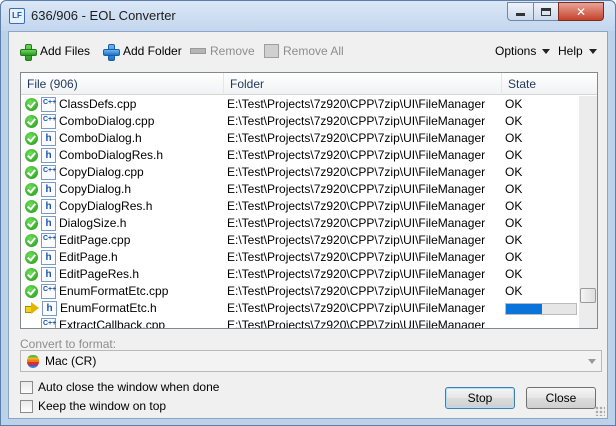 The width and height of the screenshot is (616, 426). Describe the element at coordinates (119, 387) in the screenshot. I see `auto-close-option: Auto close the window when done` at that location.